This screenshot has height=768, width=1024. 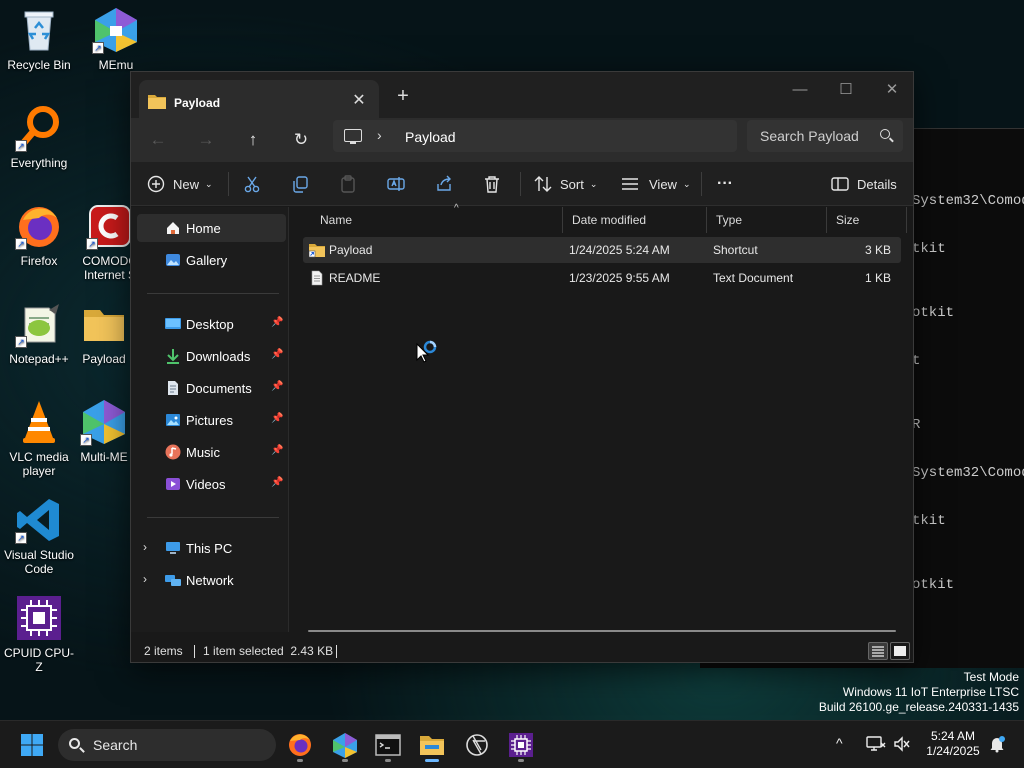 What do you see at coordinates (403, 97) in the screenshot?
I see `new-tab-button: +` at bounding box center [403, 97].